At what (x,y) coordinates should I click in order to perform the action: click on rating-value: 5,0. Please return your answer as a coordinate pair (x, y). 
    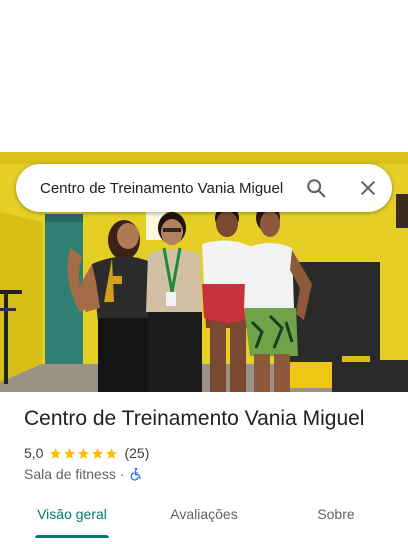
    Looking at the image, I should click on (34, 453).